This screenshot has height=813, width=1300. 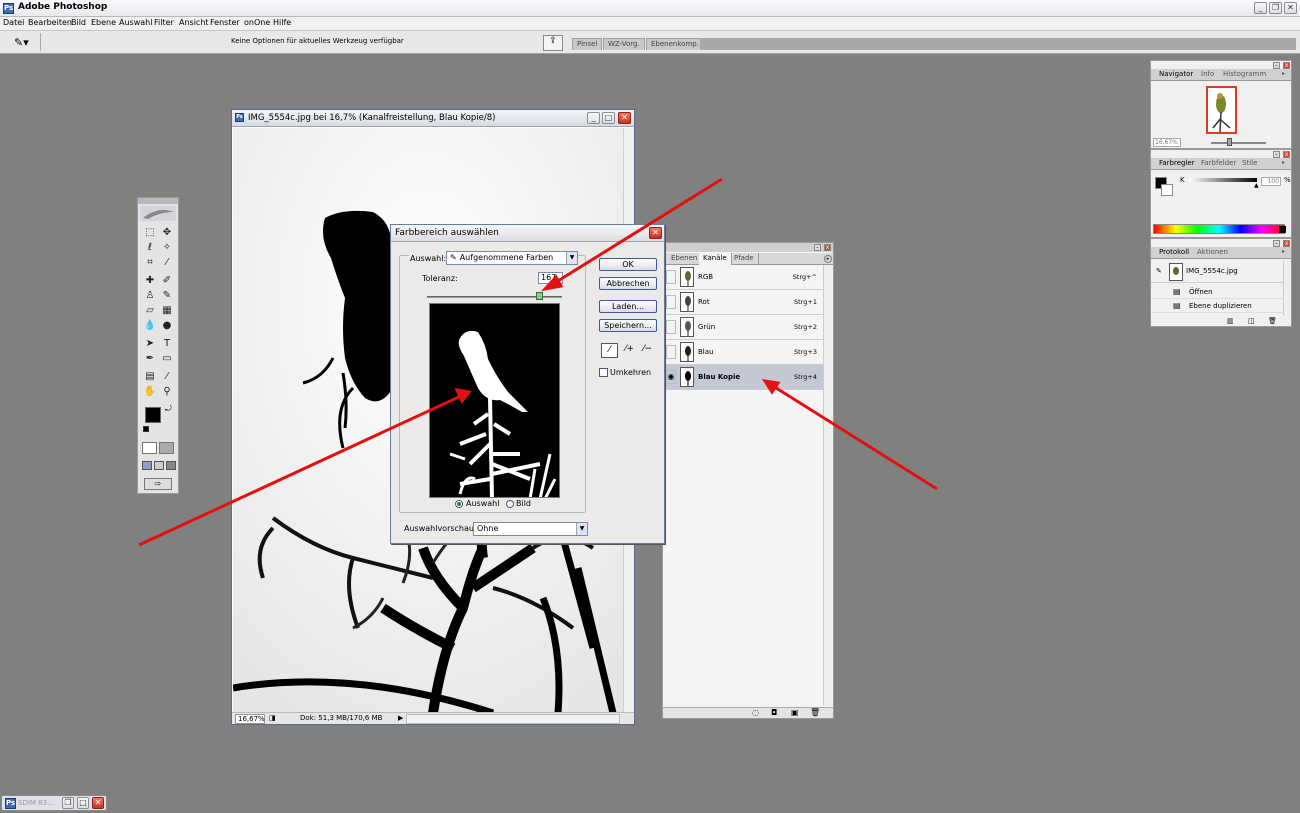 What do you see at coordinates (171, 465) in the screenshot?
I see `screen-mode-full-icon` at bounding box center [171, 465].